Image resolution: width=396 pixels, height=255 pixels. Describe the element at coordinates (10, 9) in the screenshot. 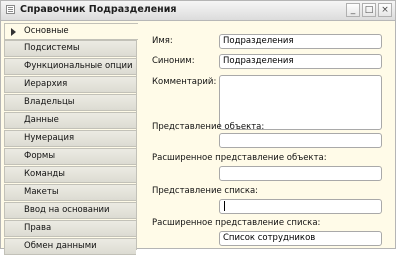

I see `catalog-icon` at that location.